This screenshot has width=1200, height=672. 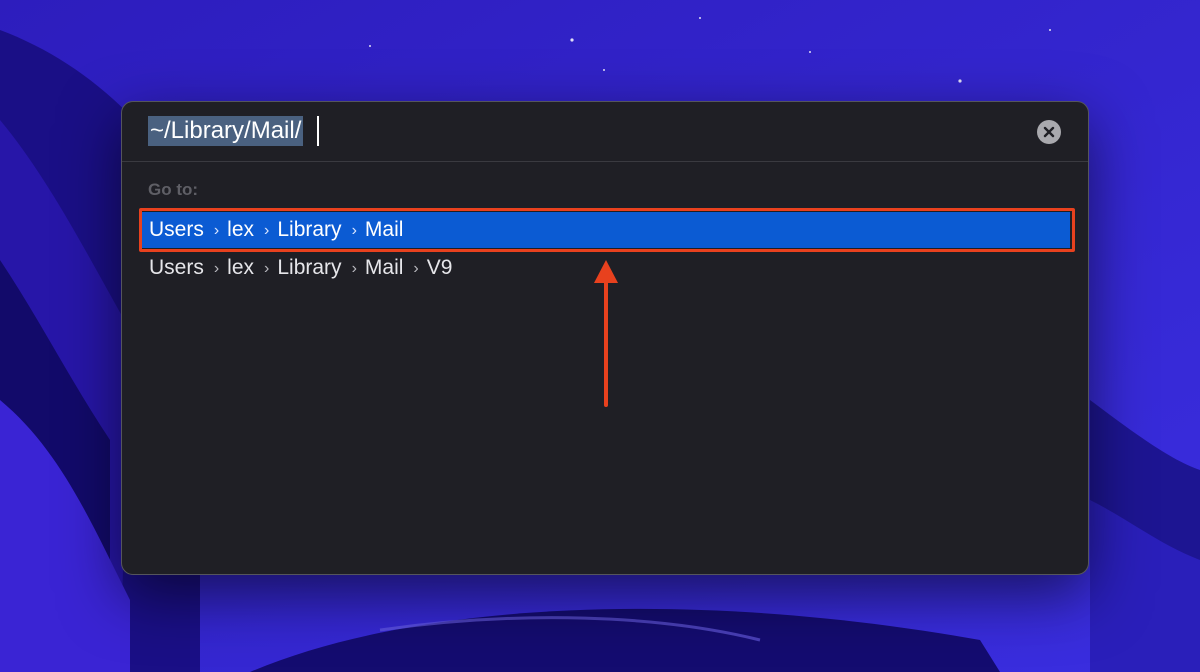 I want to click on path-input-row: ~/Library/Mail/, so click(x=605, y=132).